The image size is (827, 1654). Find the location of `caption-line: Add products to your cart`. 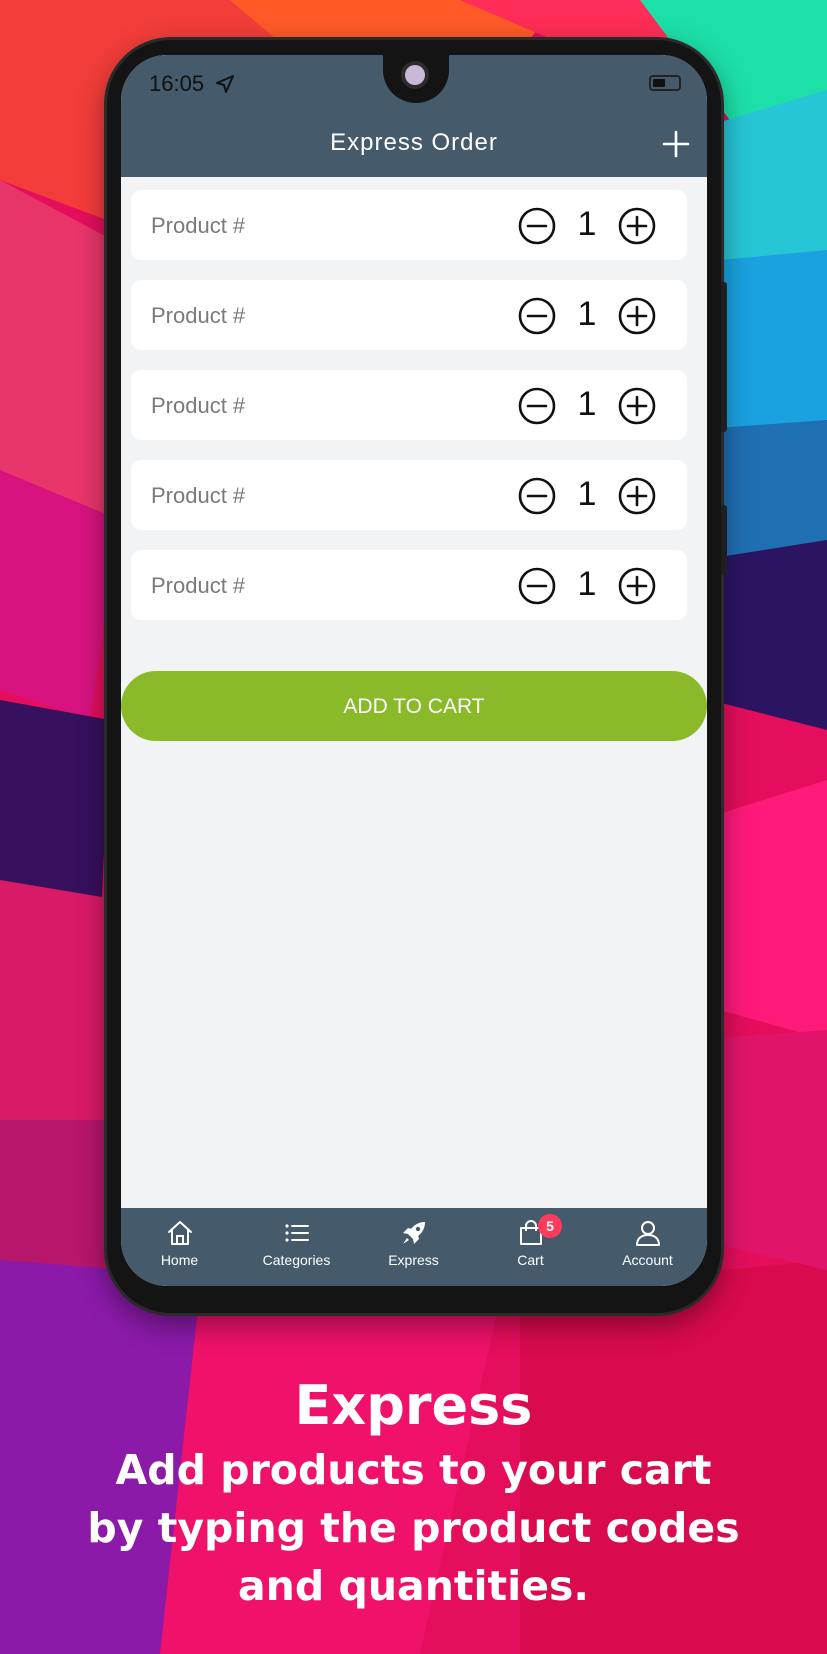

caption-line: Add products to your cart is located at coordinates (413, 1470).